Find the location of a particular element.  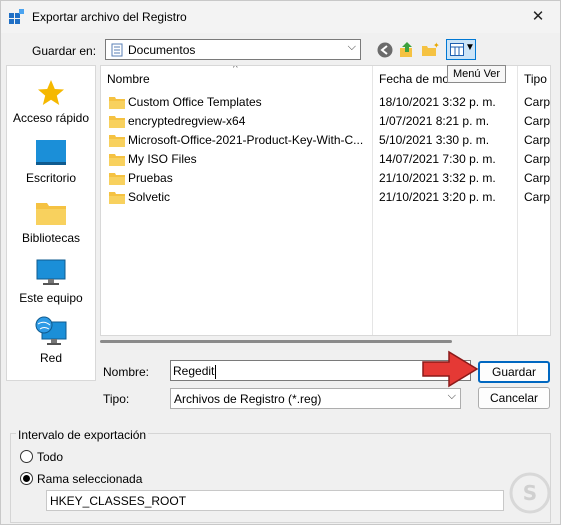

place-libraries: Bibliotecas is located at coordinates (51, 221).